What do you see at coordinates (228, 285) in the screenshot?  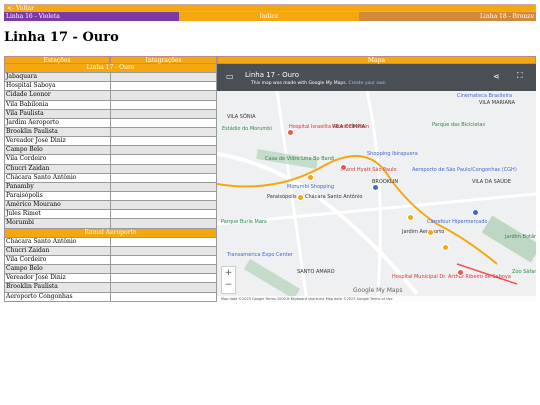 I see `zoom-out-button: −` at bounding box center [228, 285].